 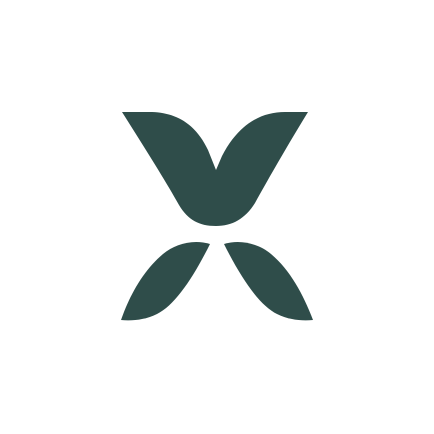 What do you see at coordinates (215, 169) in the screenshot?
I see `logo-v-shape` at bounding box center [215, 169].